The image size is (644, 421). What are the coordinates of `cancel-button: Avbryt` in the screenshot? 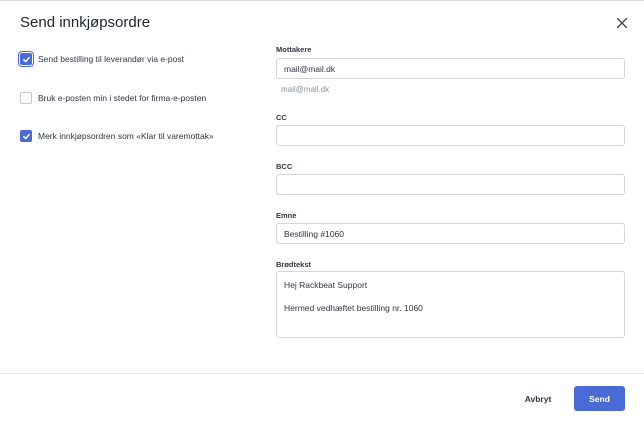 It's located at (538, 399).